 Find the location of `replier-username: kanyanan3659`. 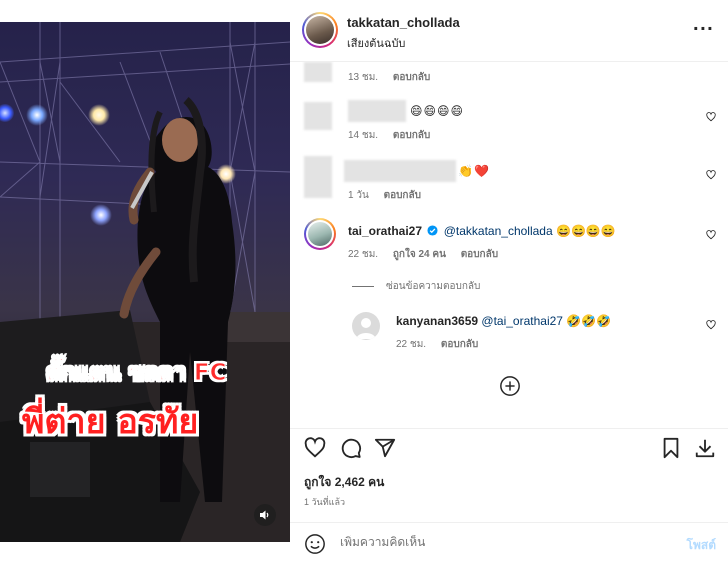

replier-username: kanyanan3659 is located at coordinates (437, 321).